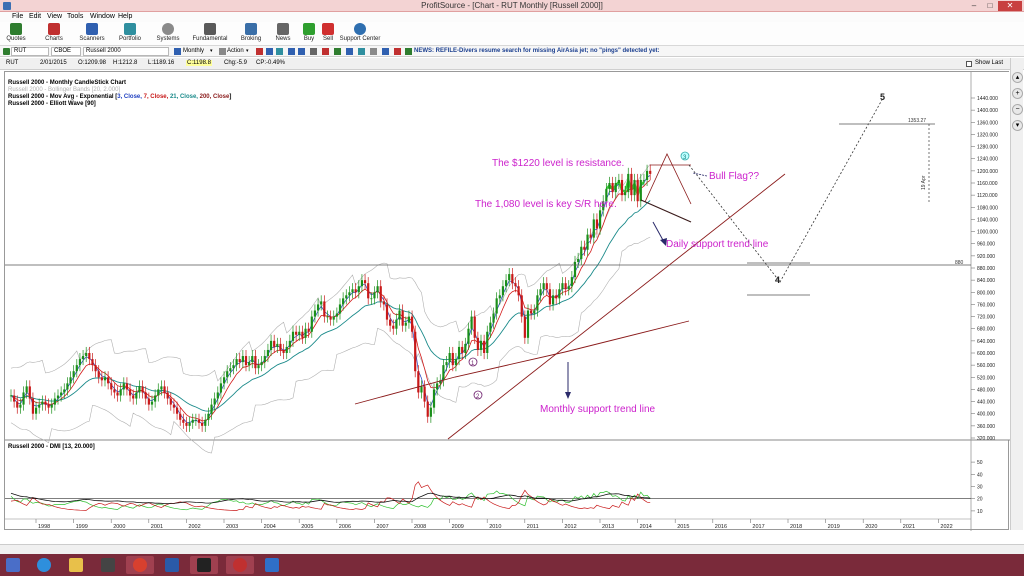 The height and width of the screenshot is (576, 1024). What do you see at coordinates (1017, 125) in the screenshot?
I see `scroll-down-button: ▾` at bounding box center [1017, 125].